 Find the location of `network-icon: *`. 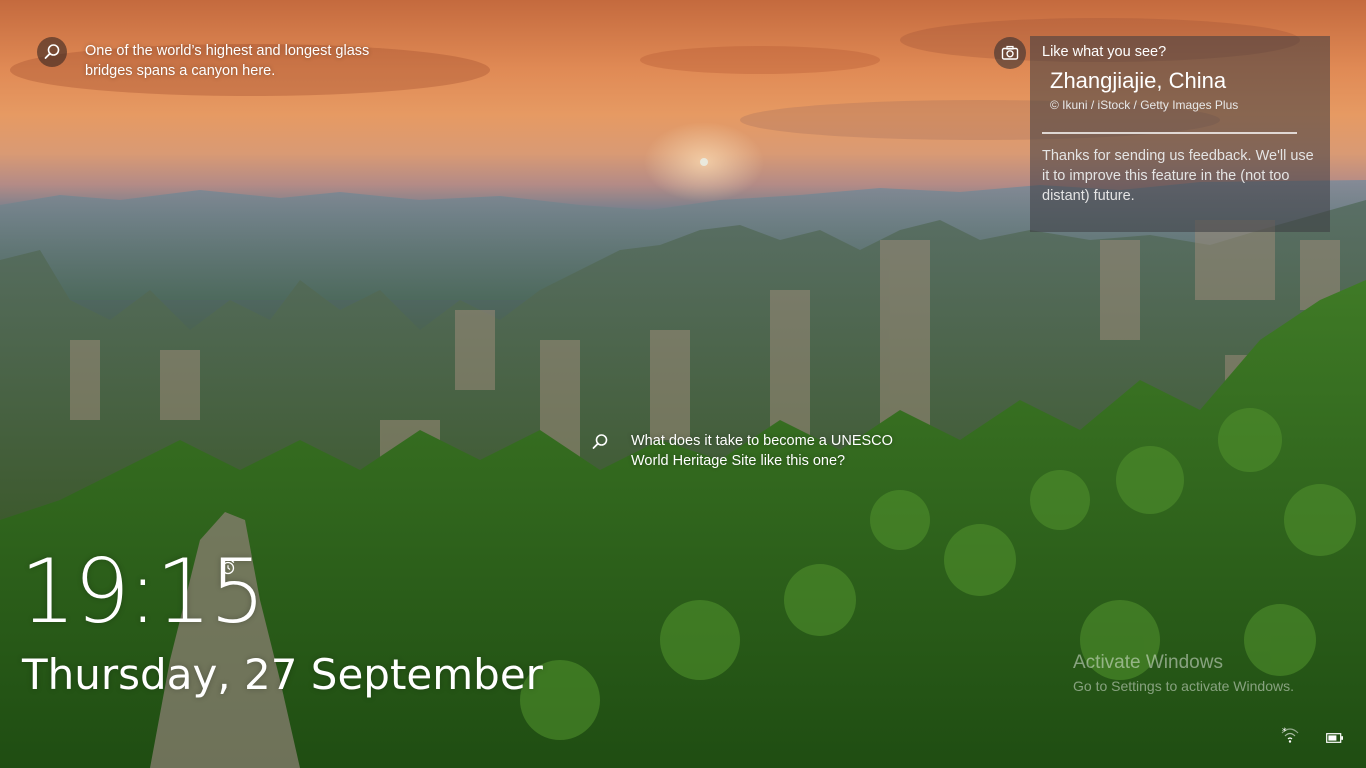

network-icon: * is located at coordinates (1290, 737).